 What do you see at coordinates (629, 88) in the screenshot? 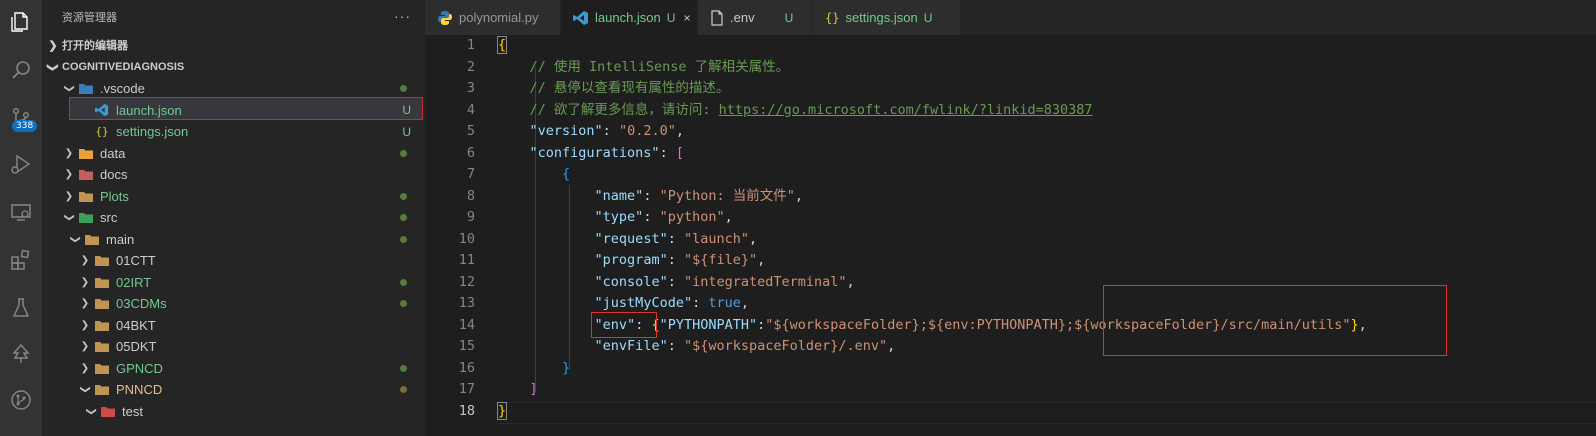
I see `comment: // 悬停以查看现有属性的描述。` at bounding box center [629, 88].